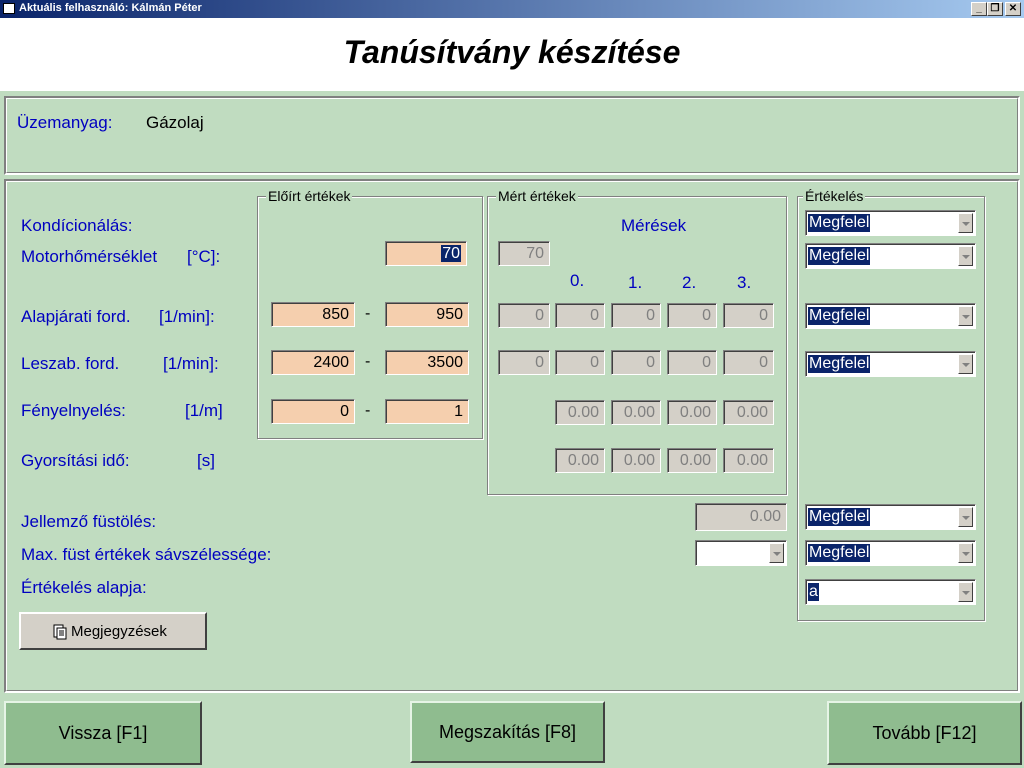 The height and width of the screenshot is (768, 1024). I want to click on cutoff-speed-evaluation-value: Megfelel, so click(839, 364).